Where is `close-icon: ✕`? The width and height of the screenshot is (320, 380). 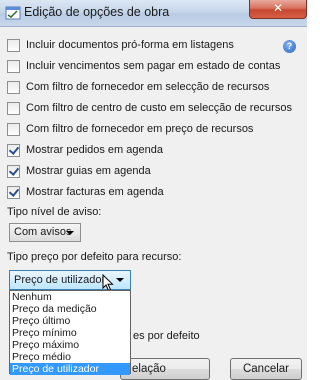
close-icon: ✕ is located at coordinates (278, 8).